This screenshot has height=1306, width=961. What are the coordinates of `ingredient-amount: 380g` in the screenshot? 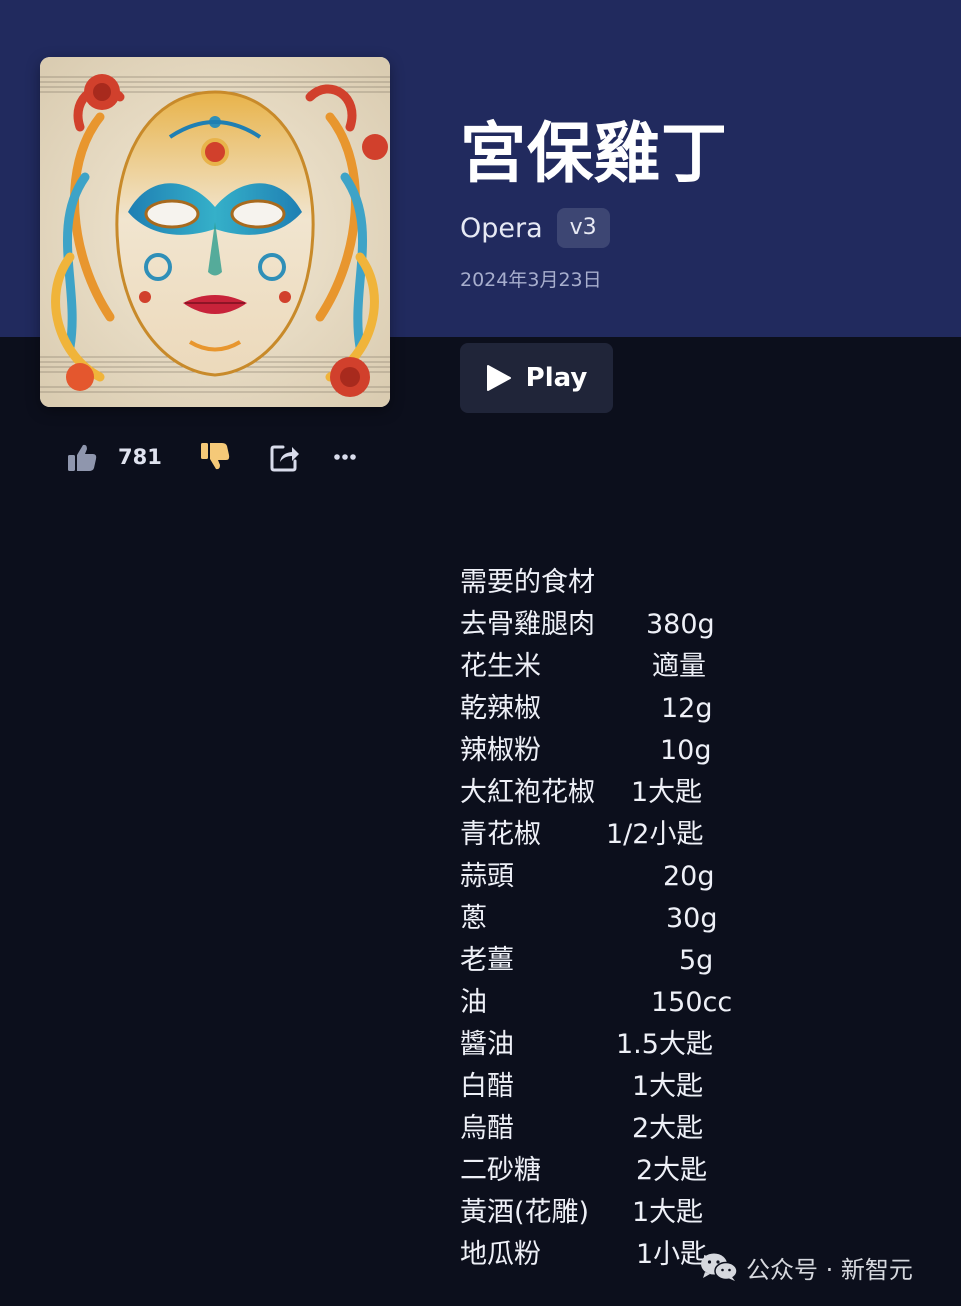 It's located at (680, 624).